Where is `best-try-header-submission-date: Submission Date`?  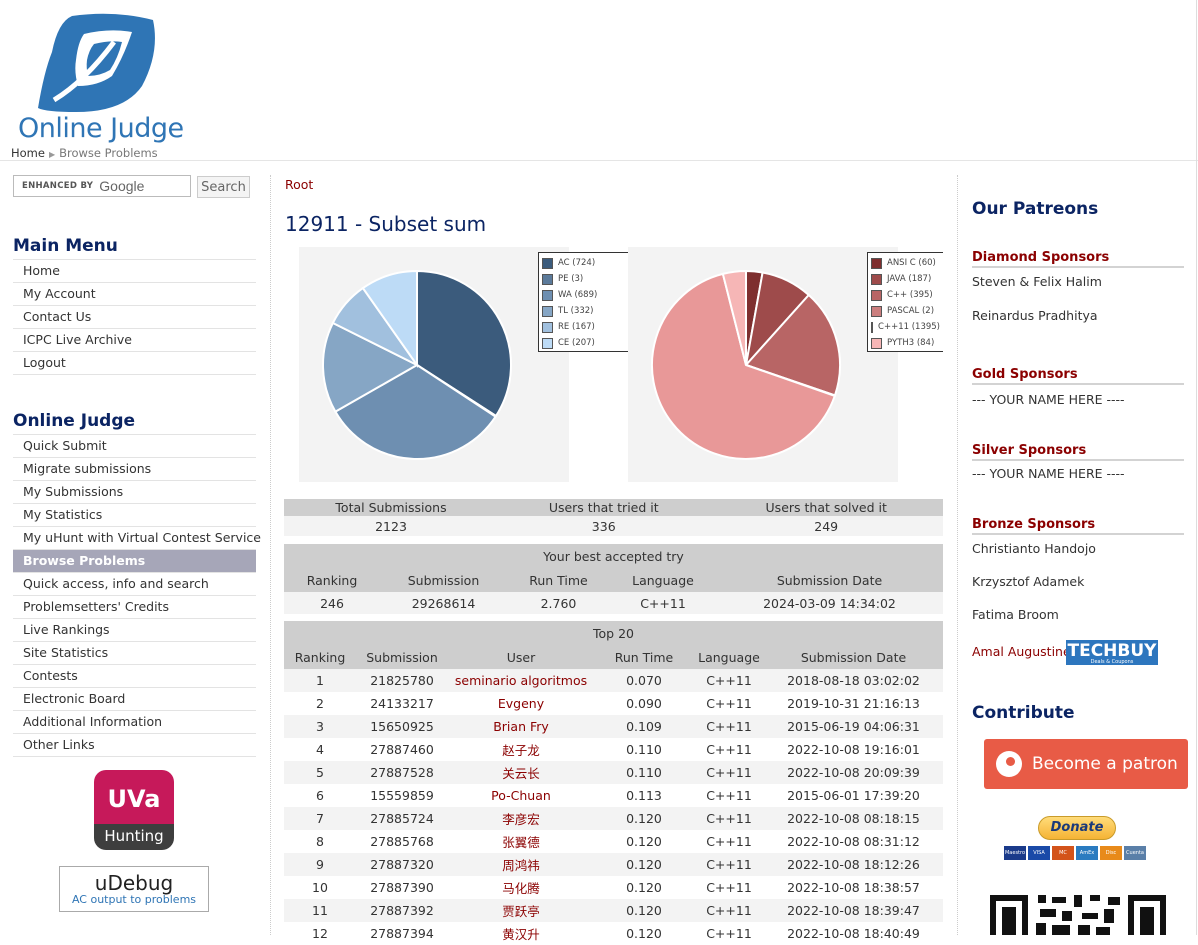
best-try-header-submission-date: Submission Date is located at coordinates (829, 580).